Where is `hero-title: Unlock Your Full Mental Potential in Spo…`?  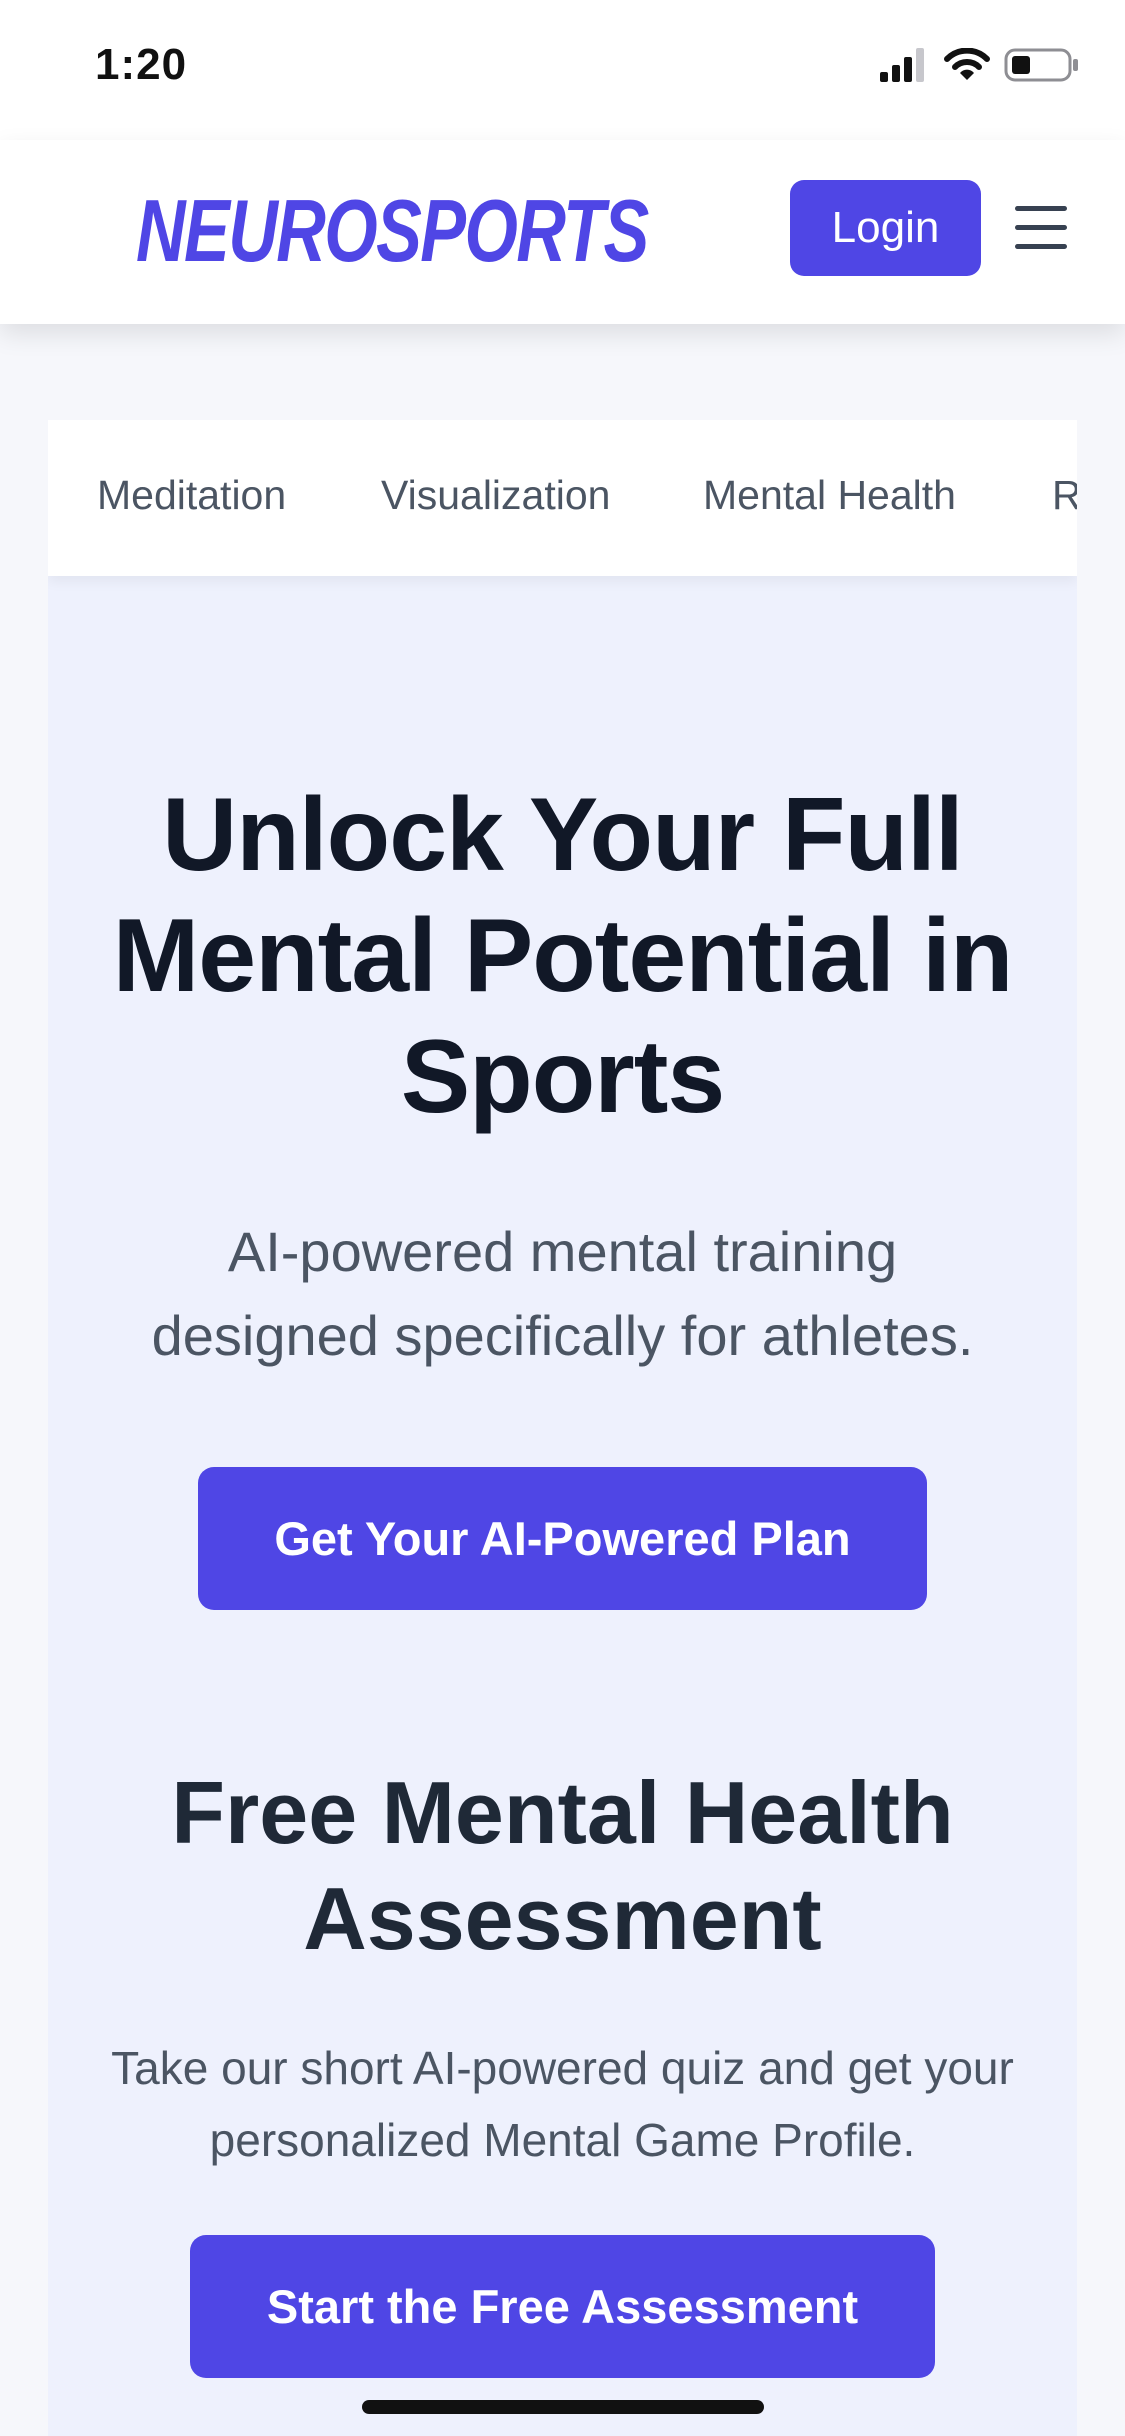 hero-title: Unlock Your Full Mental Potential in Spo… is located at coordinates (563, 956).